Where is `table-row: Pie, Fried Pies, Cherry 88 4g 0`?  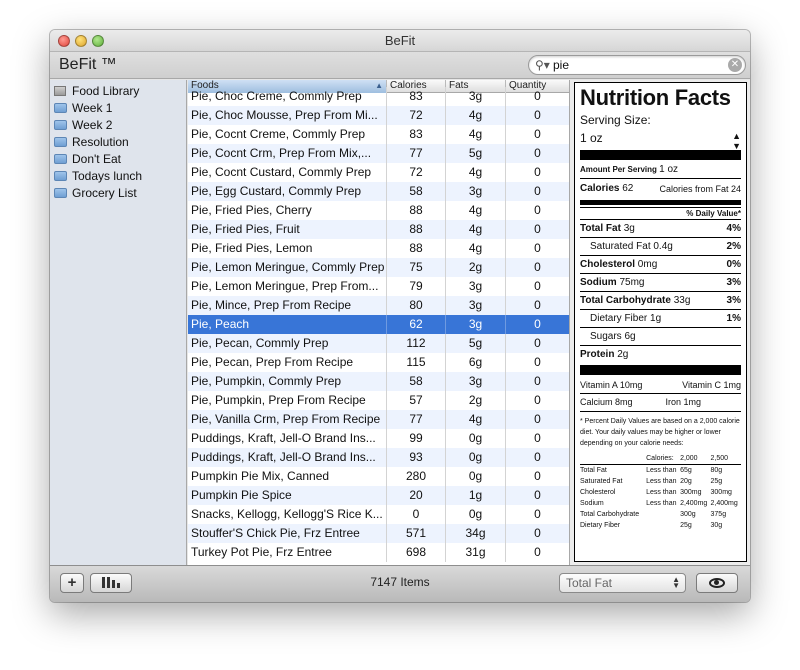
table-row: Pie, Fried Pies, Cherry 88 4g 0 is located at coordinates (378, 210).